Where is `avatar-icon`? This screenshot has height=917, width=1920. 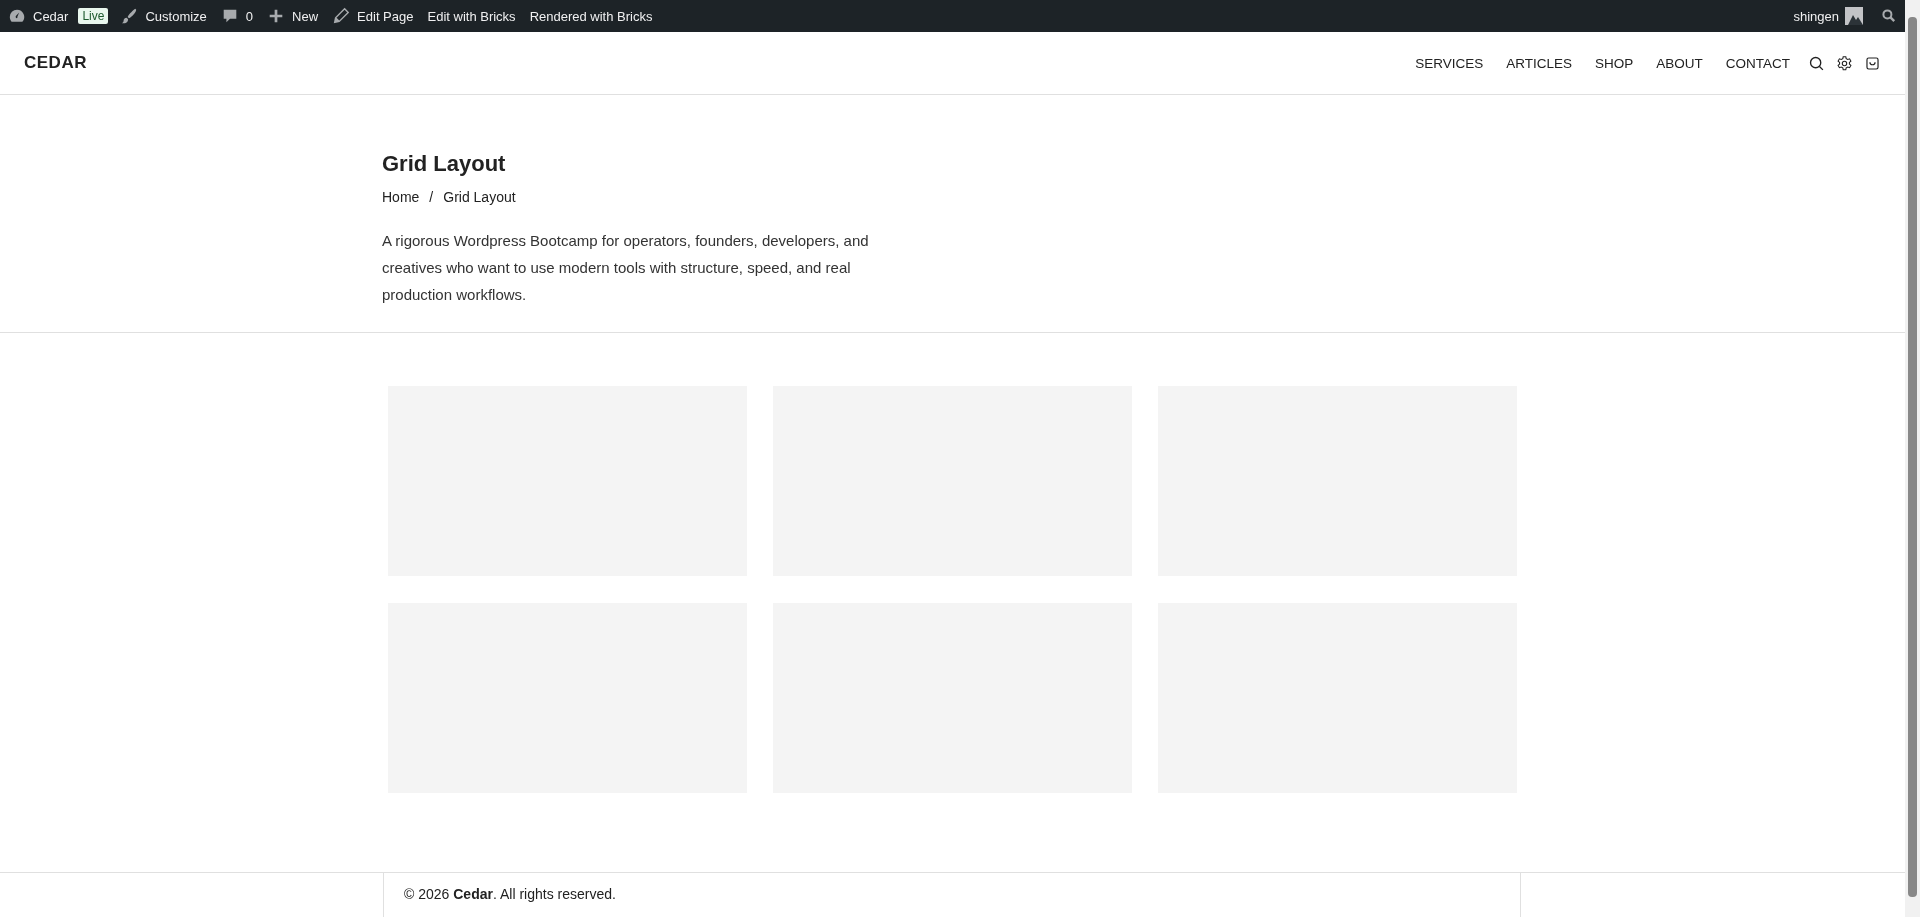
avatar-icon is located at coordinates (1854, 16).